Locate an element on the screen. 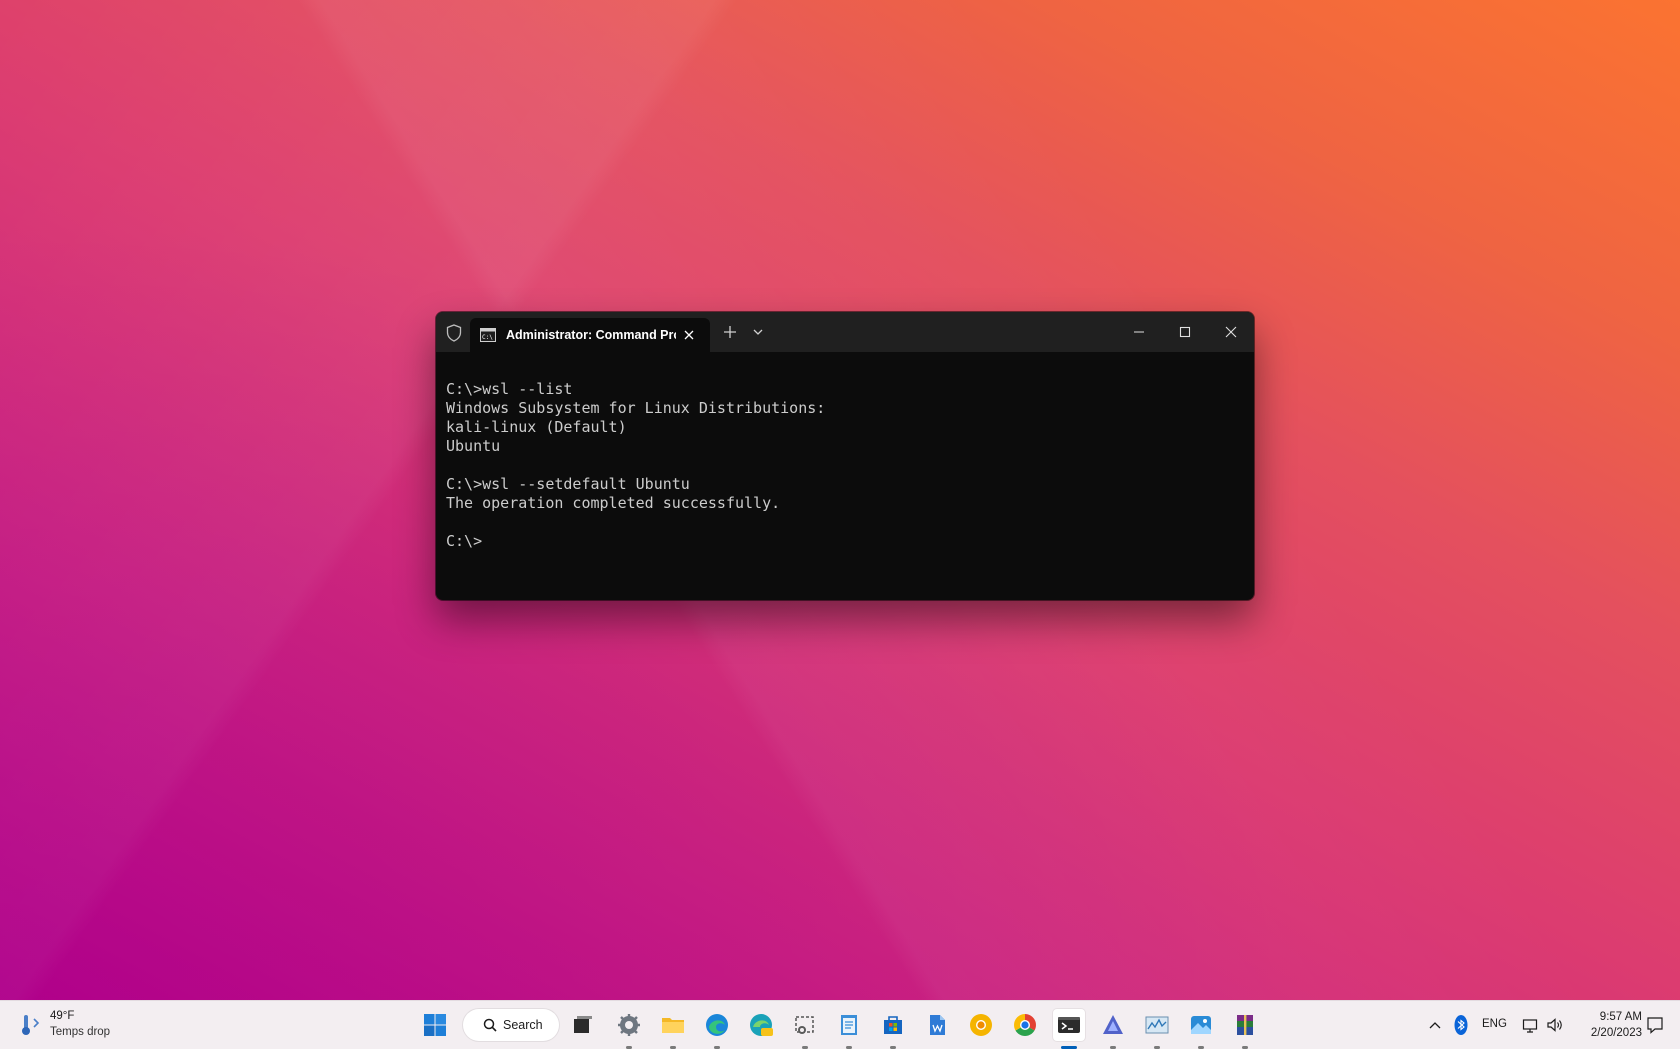 This screenshot has width=1680, height=1049. affinity-button is located at coordinates (1113, 1029).